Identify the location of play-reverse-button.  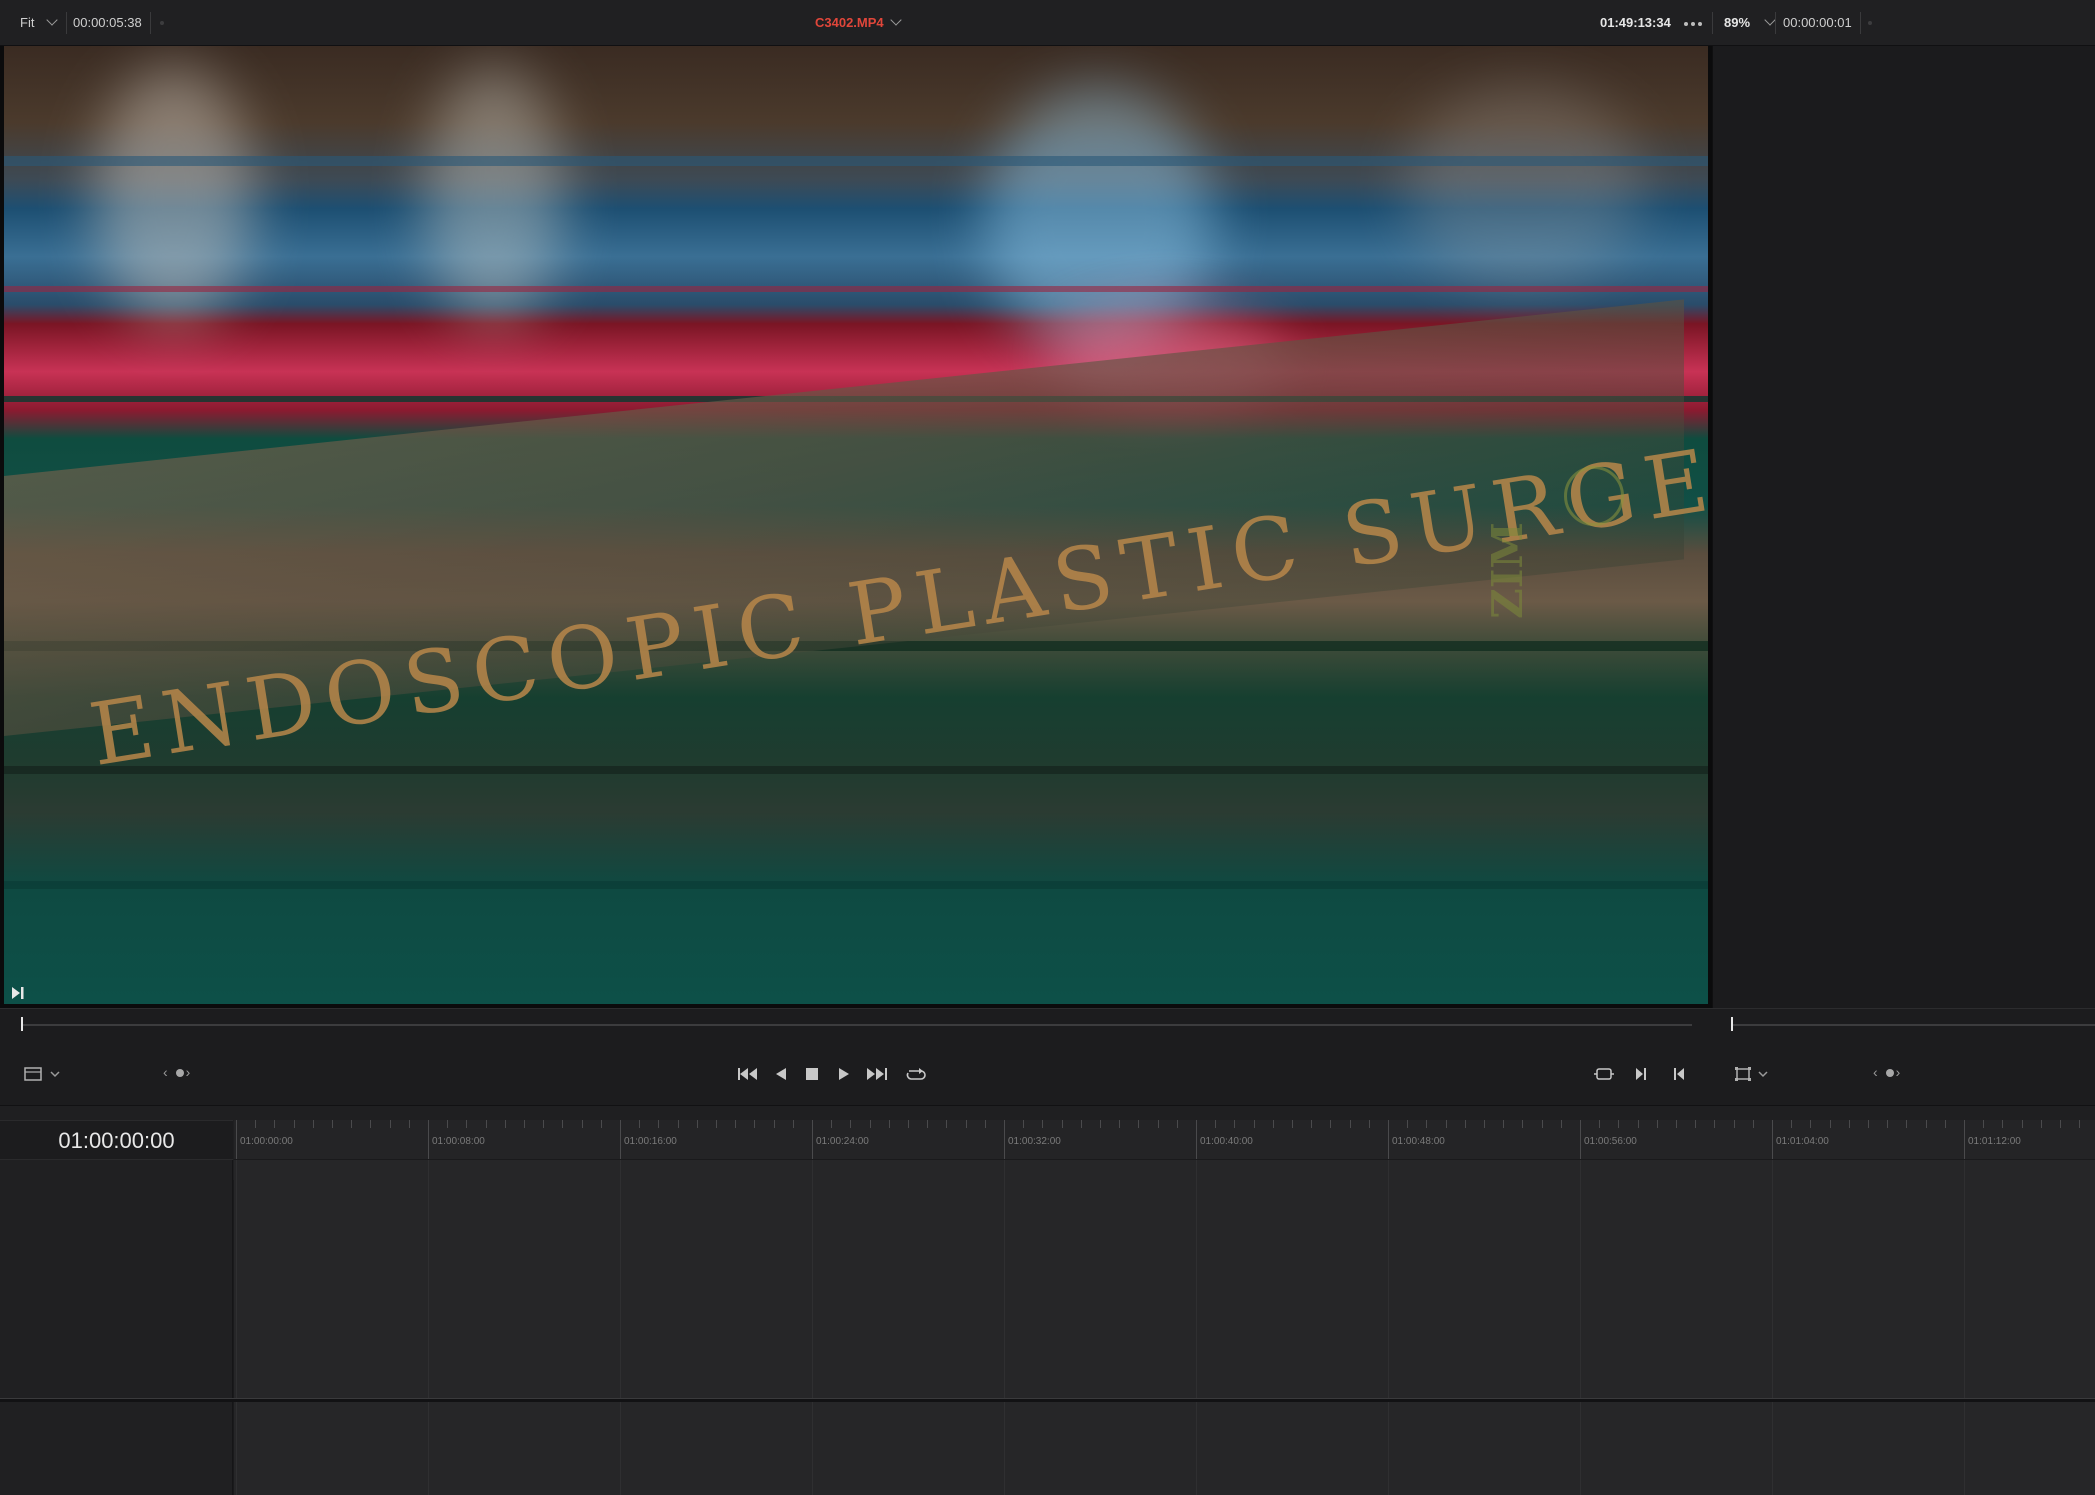
(781, 1074).